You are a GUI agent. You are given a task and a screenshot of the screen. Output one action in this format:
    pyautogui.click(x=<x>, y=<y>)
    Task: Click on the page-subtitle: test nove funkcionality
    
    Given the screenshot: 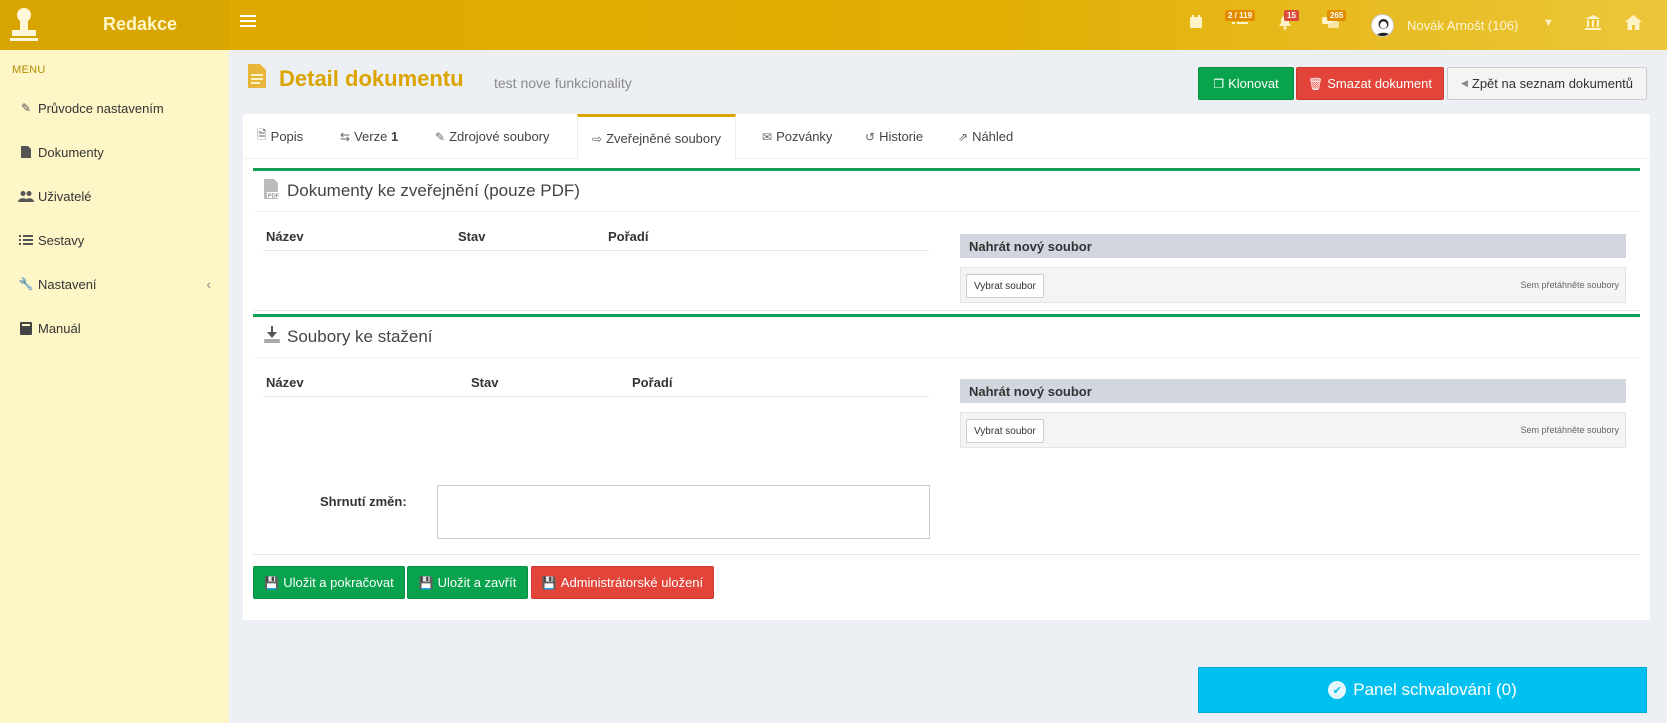 What is the action you would take?
    pyautogui.click(x=563, y=83)
    